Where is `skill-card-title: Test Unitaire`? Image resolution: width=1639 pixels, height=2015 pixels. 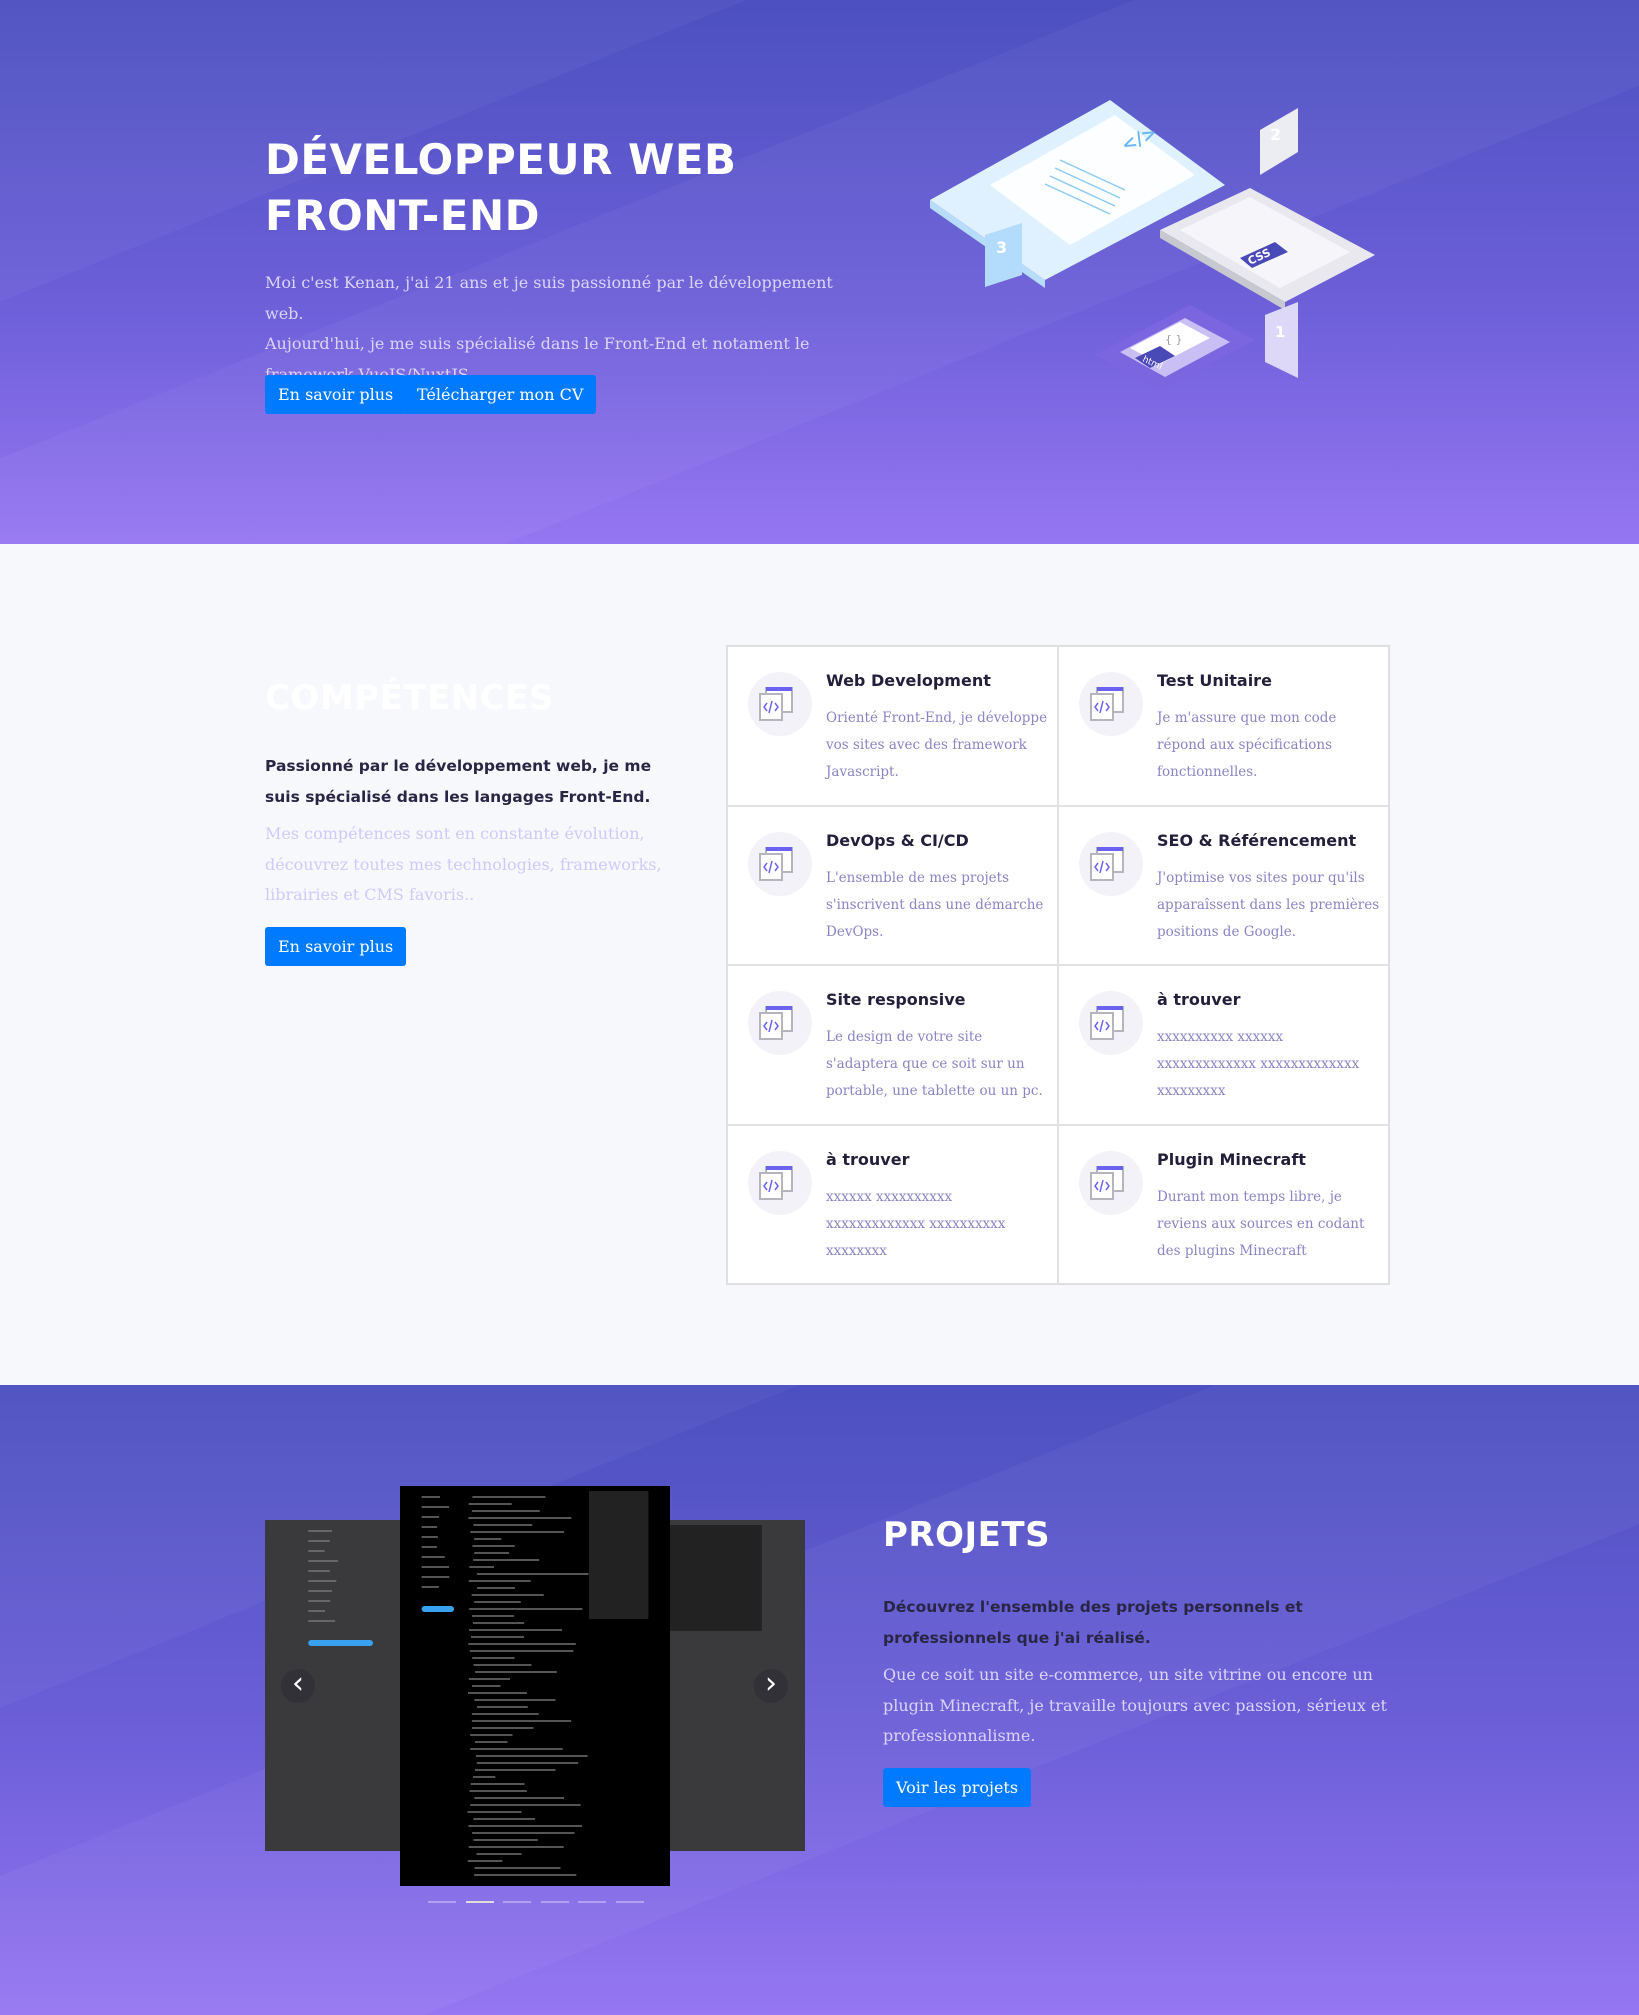
skill-card-title: Test Unitaire is located at coordinates (1214, 680).